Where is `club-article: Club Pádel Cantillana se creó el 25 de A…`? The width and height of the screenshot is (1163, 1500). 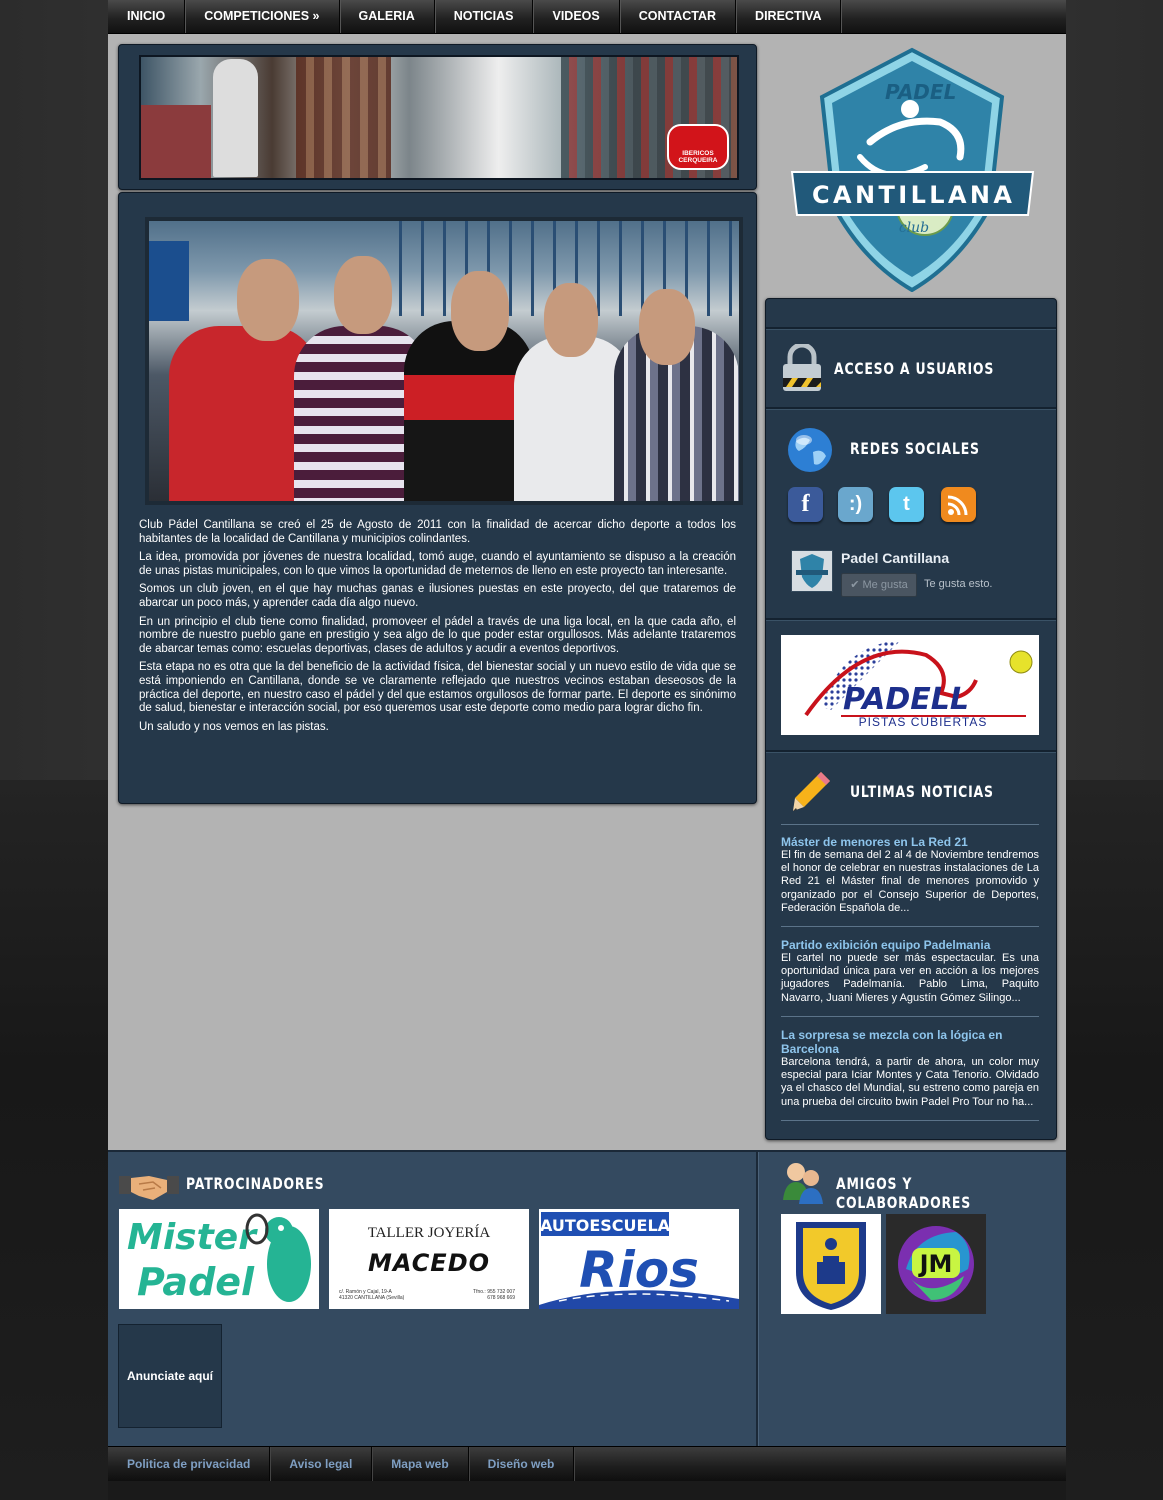 club-article: Club Pádel Cantillana se creó el 25 de A… is located at coordinates (437, 629).